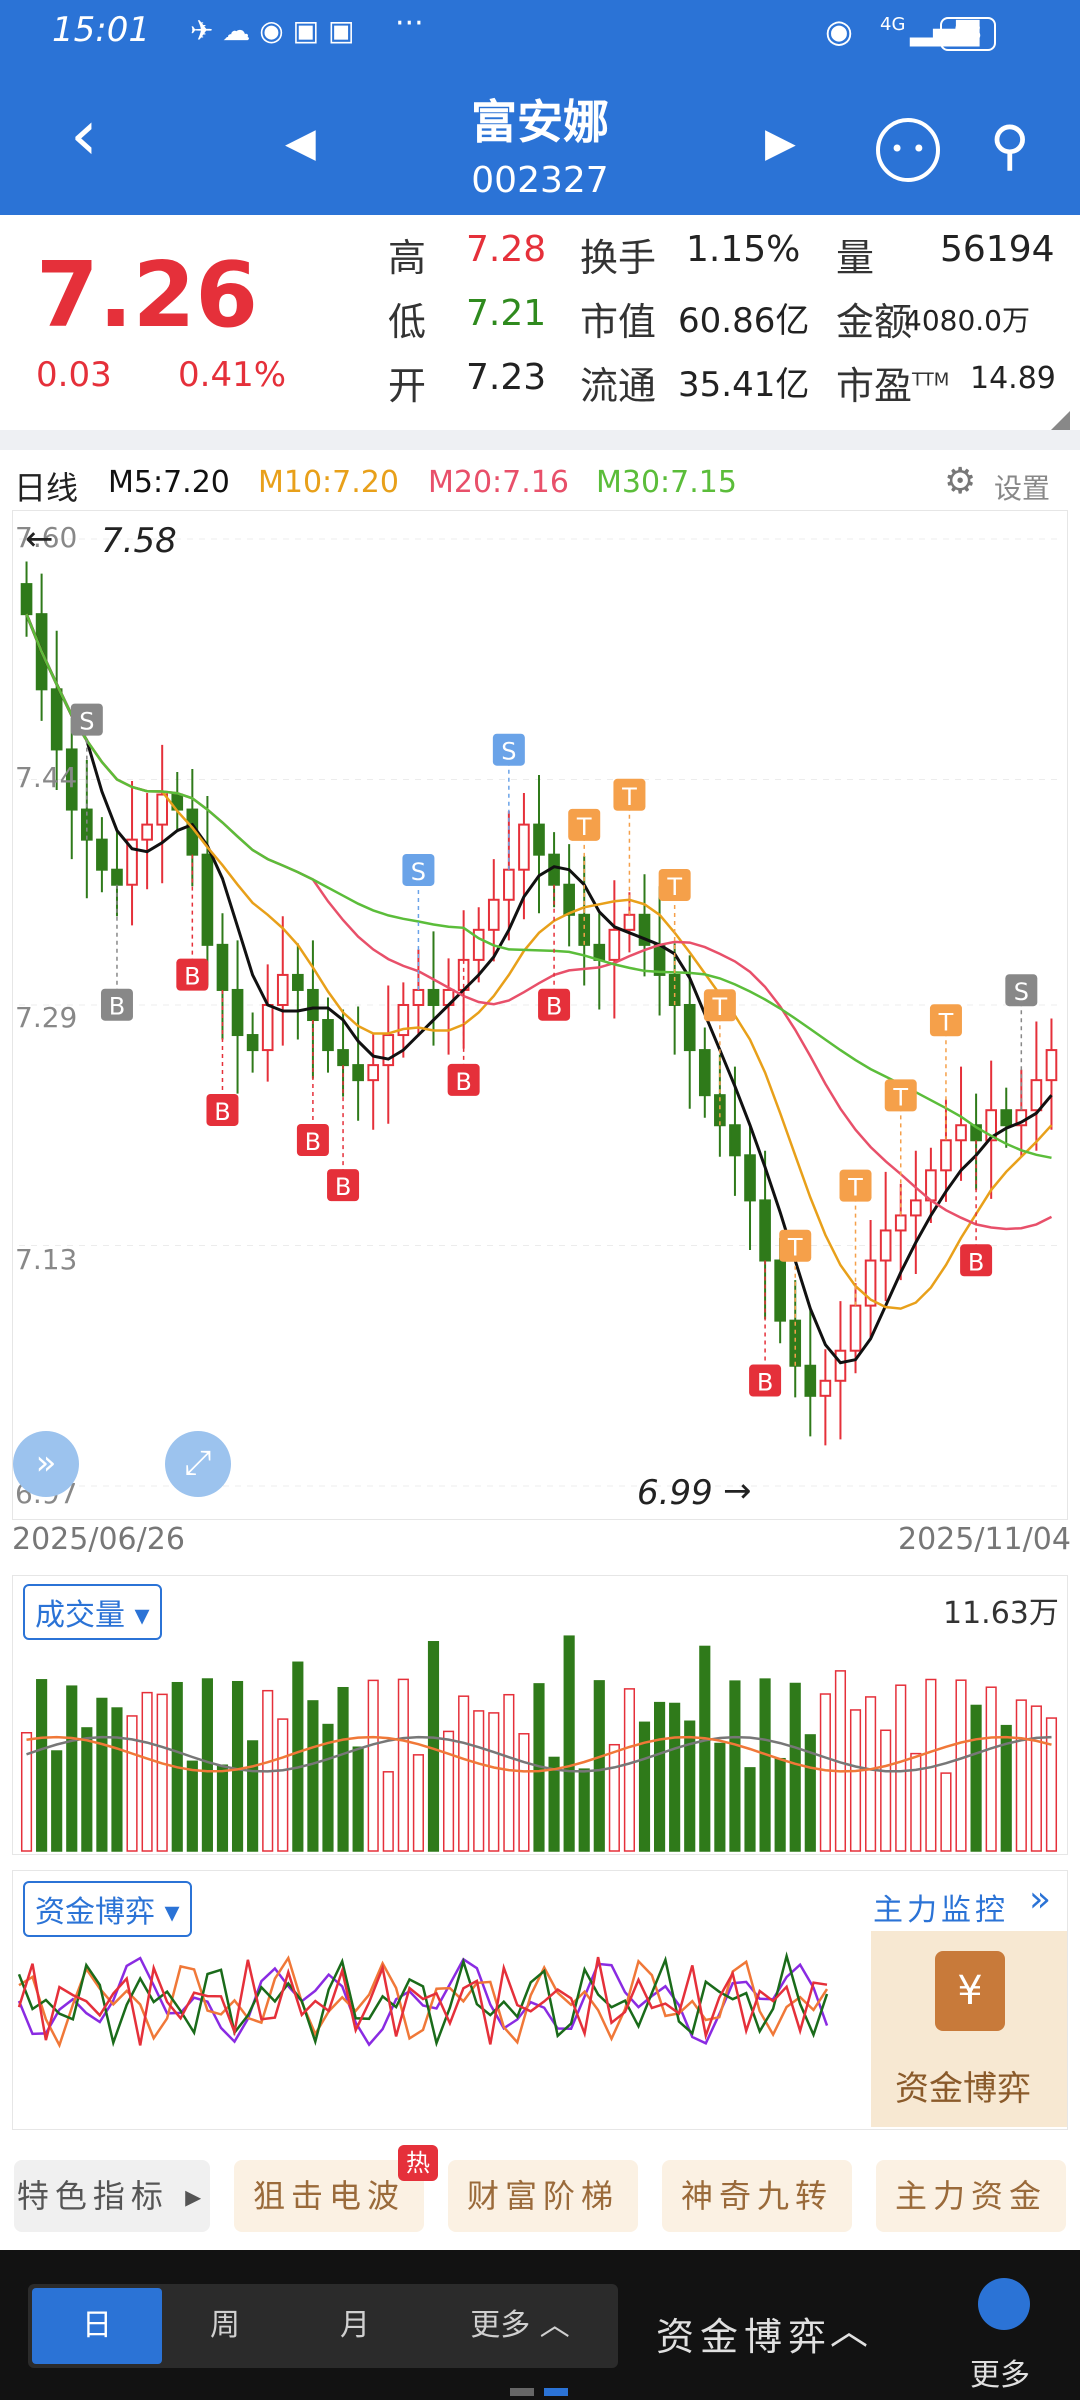 This screenshot has height=2400, width=1080. I want to click on prev-stock-icon: ◀, so click(300, 143).